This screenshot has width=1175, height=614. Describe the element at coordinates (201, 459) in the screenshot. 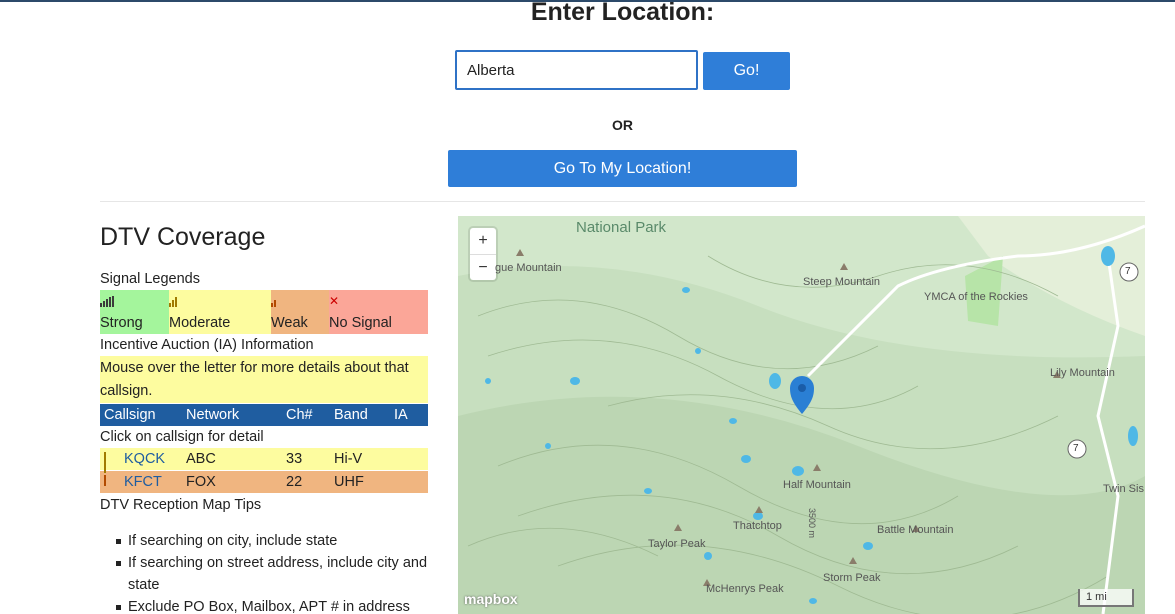

I see `network-cell: ABC` at that location.